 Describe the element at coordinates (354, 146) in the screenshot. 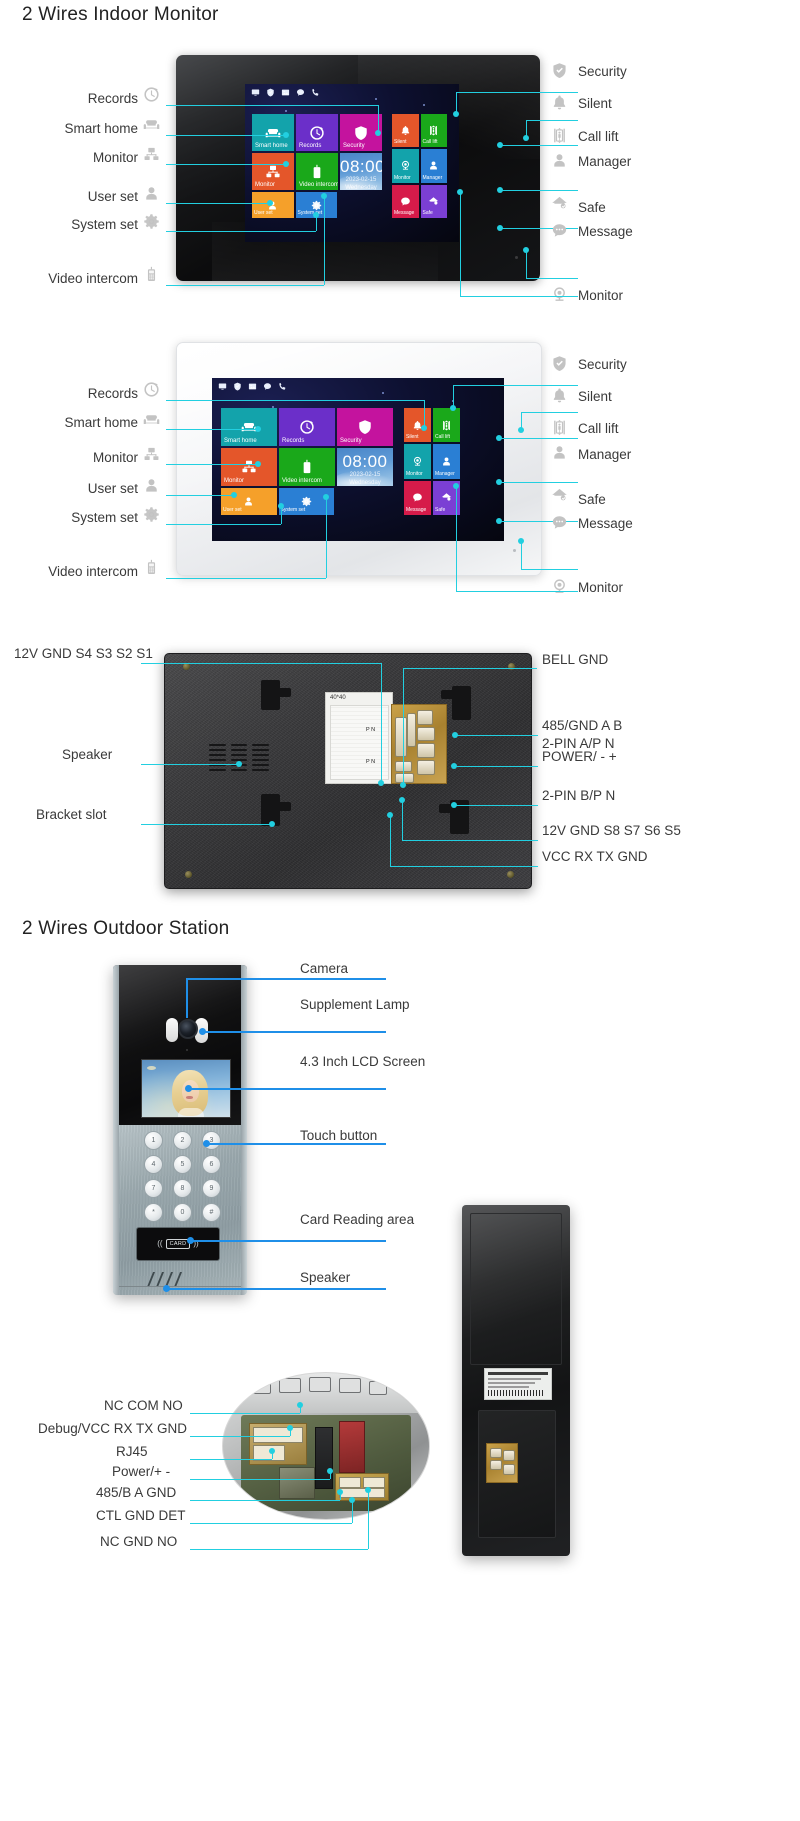

I see `tile-label: Security` at that location.